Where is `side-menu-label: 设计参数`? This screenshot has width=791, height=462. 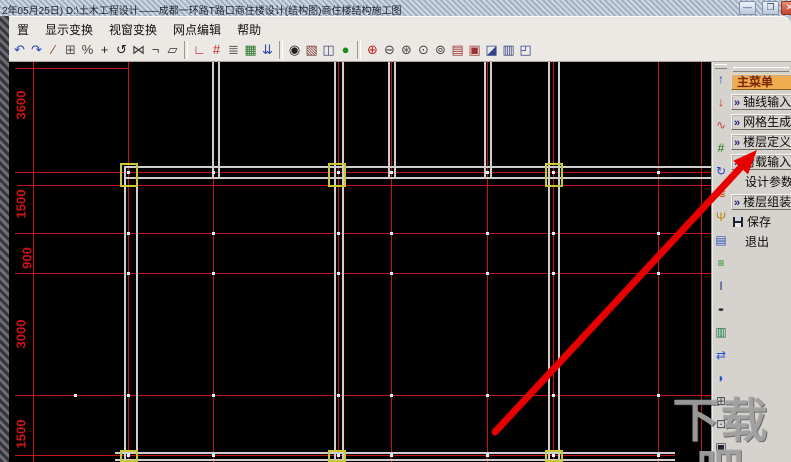
side-menu-label: 设计参数 is located at coordinates (768, 182).